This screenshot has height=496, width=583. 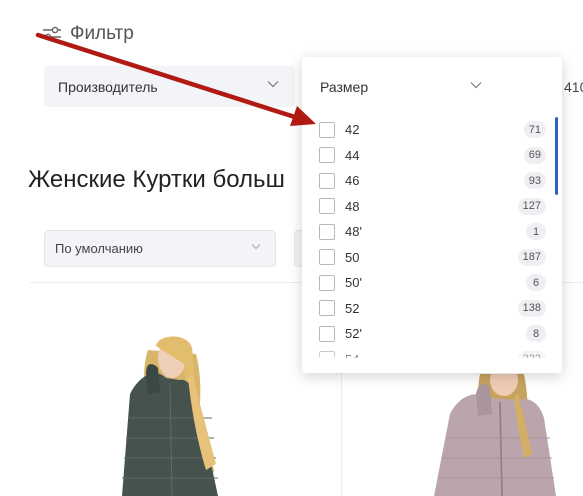 What do you see at coordinates (352, 181) in the screenshot?
I see `size-label: 46` at bounding box center [352, 181].